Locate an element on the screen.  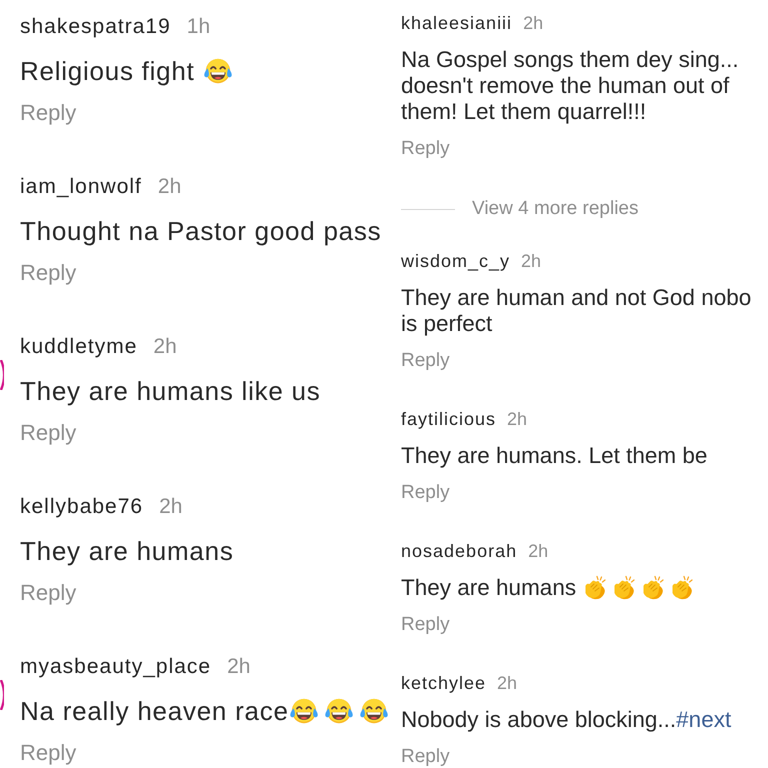
username: faytilicious is located at coordinates (448, 419).